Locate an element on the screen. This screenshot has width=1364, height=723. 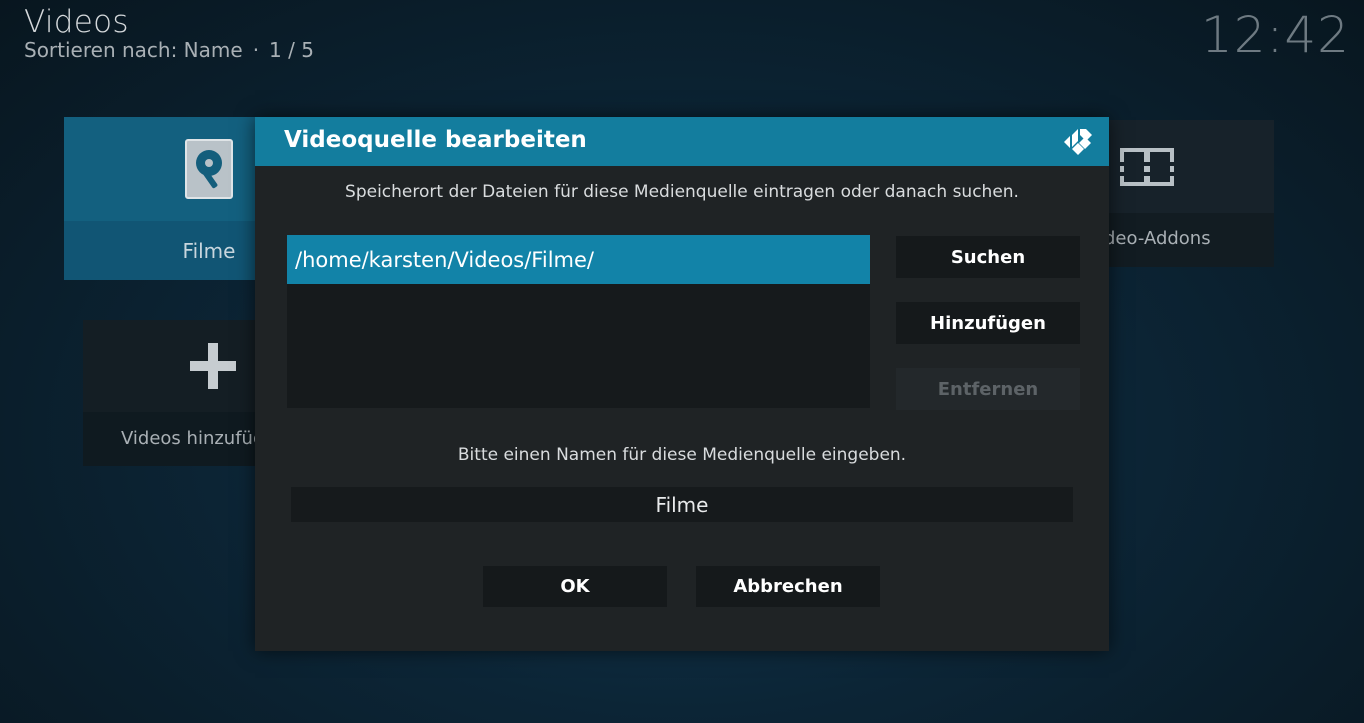
path-list-item: /home/karsten/Videos/Filme/ is located at coordinates (578, 259).